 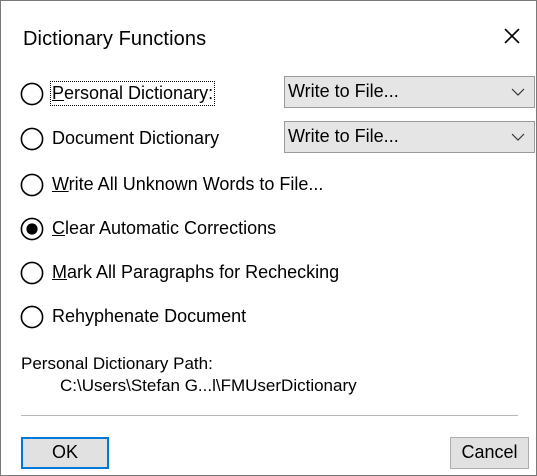 I want to click on dialog-title: Dictionary Functions, so click(x=115, y=39).